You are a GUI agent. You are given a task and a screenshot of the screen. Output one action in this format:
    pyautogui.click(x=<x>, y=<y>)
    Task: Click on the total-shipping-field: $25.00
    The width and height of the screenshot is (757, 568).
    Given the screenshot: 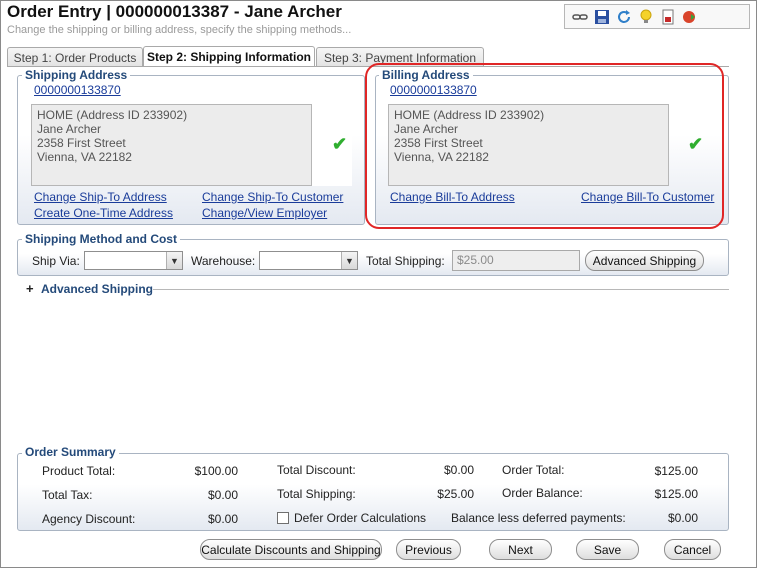 What is the action you would take?
    pyautogui.click(x=516, y=260)
    